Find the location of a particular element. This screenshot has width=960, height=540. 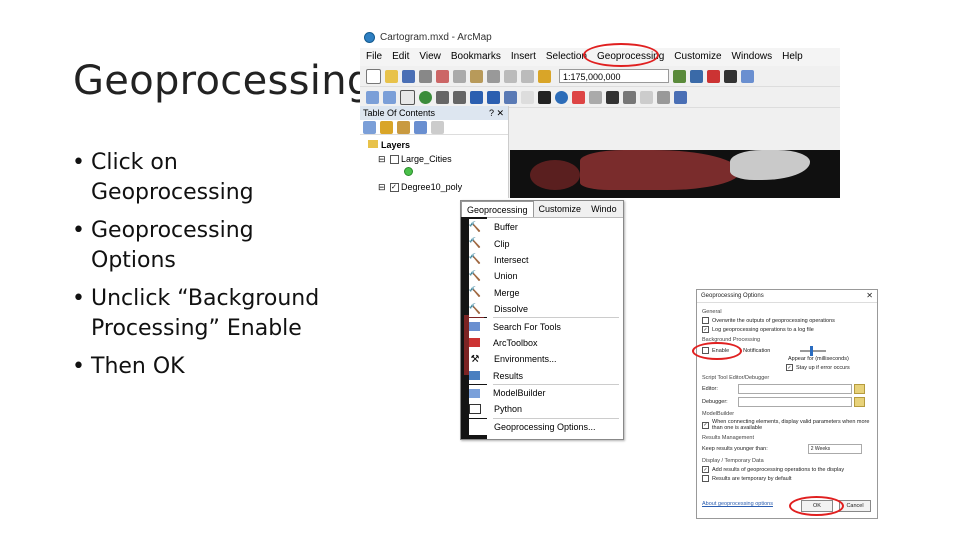

menu-view: View is located at coordinates (430, 57).